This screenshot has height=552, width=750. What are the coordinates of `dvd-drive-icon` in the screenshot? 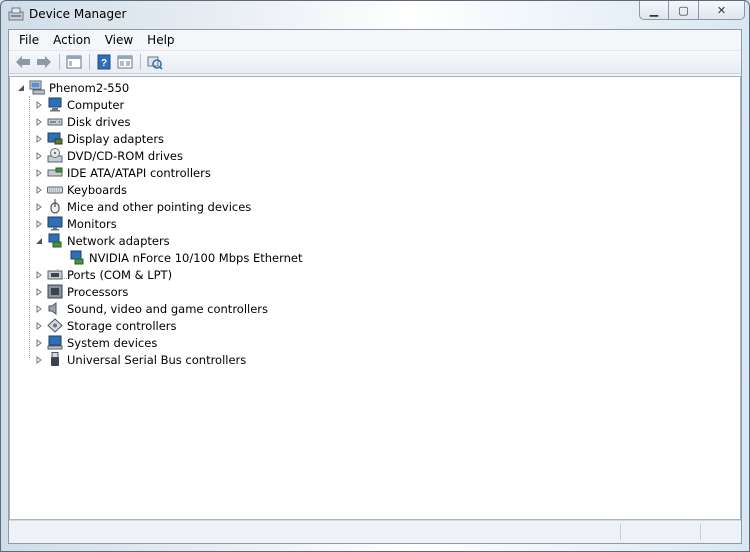 It's located at (55, 155).